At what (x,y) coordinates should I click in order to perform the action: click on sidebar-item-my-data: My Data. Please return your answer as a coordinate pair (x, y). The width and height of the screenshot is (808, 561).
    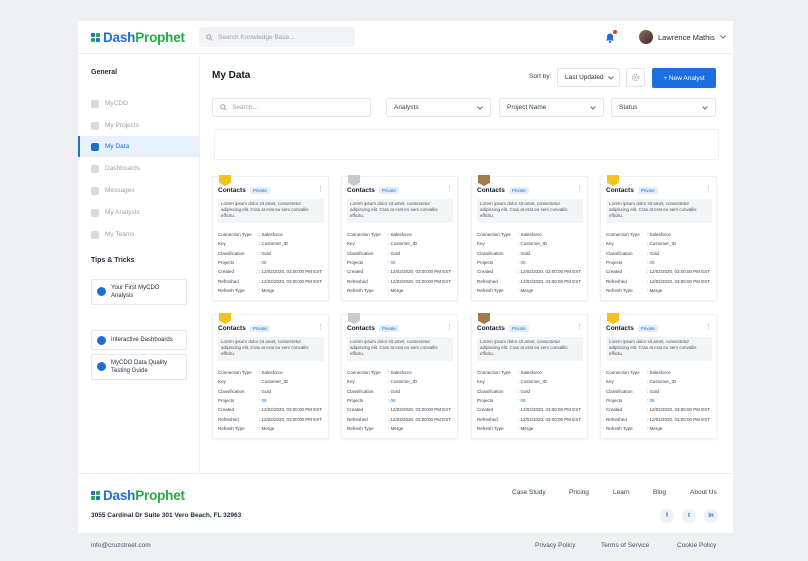
    Looking at the image, I should click on (139, 146).